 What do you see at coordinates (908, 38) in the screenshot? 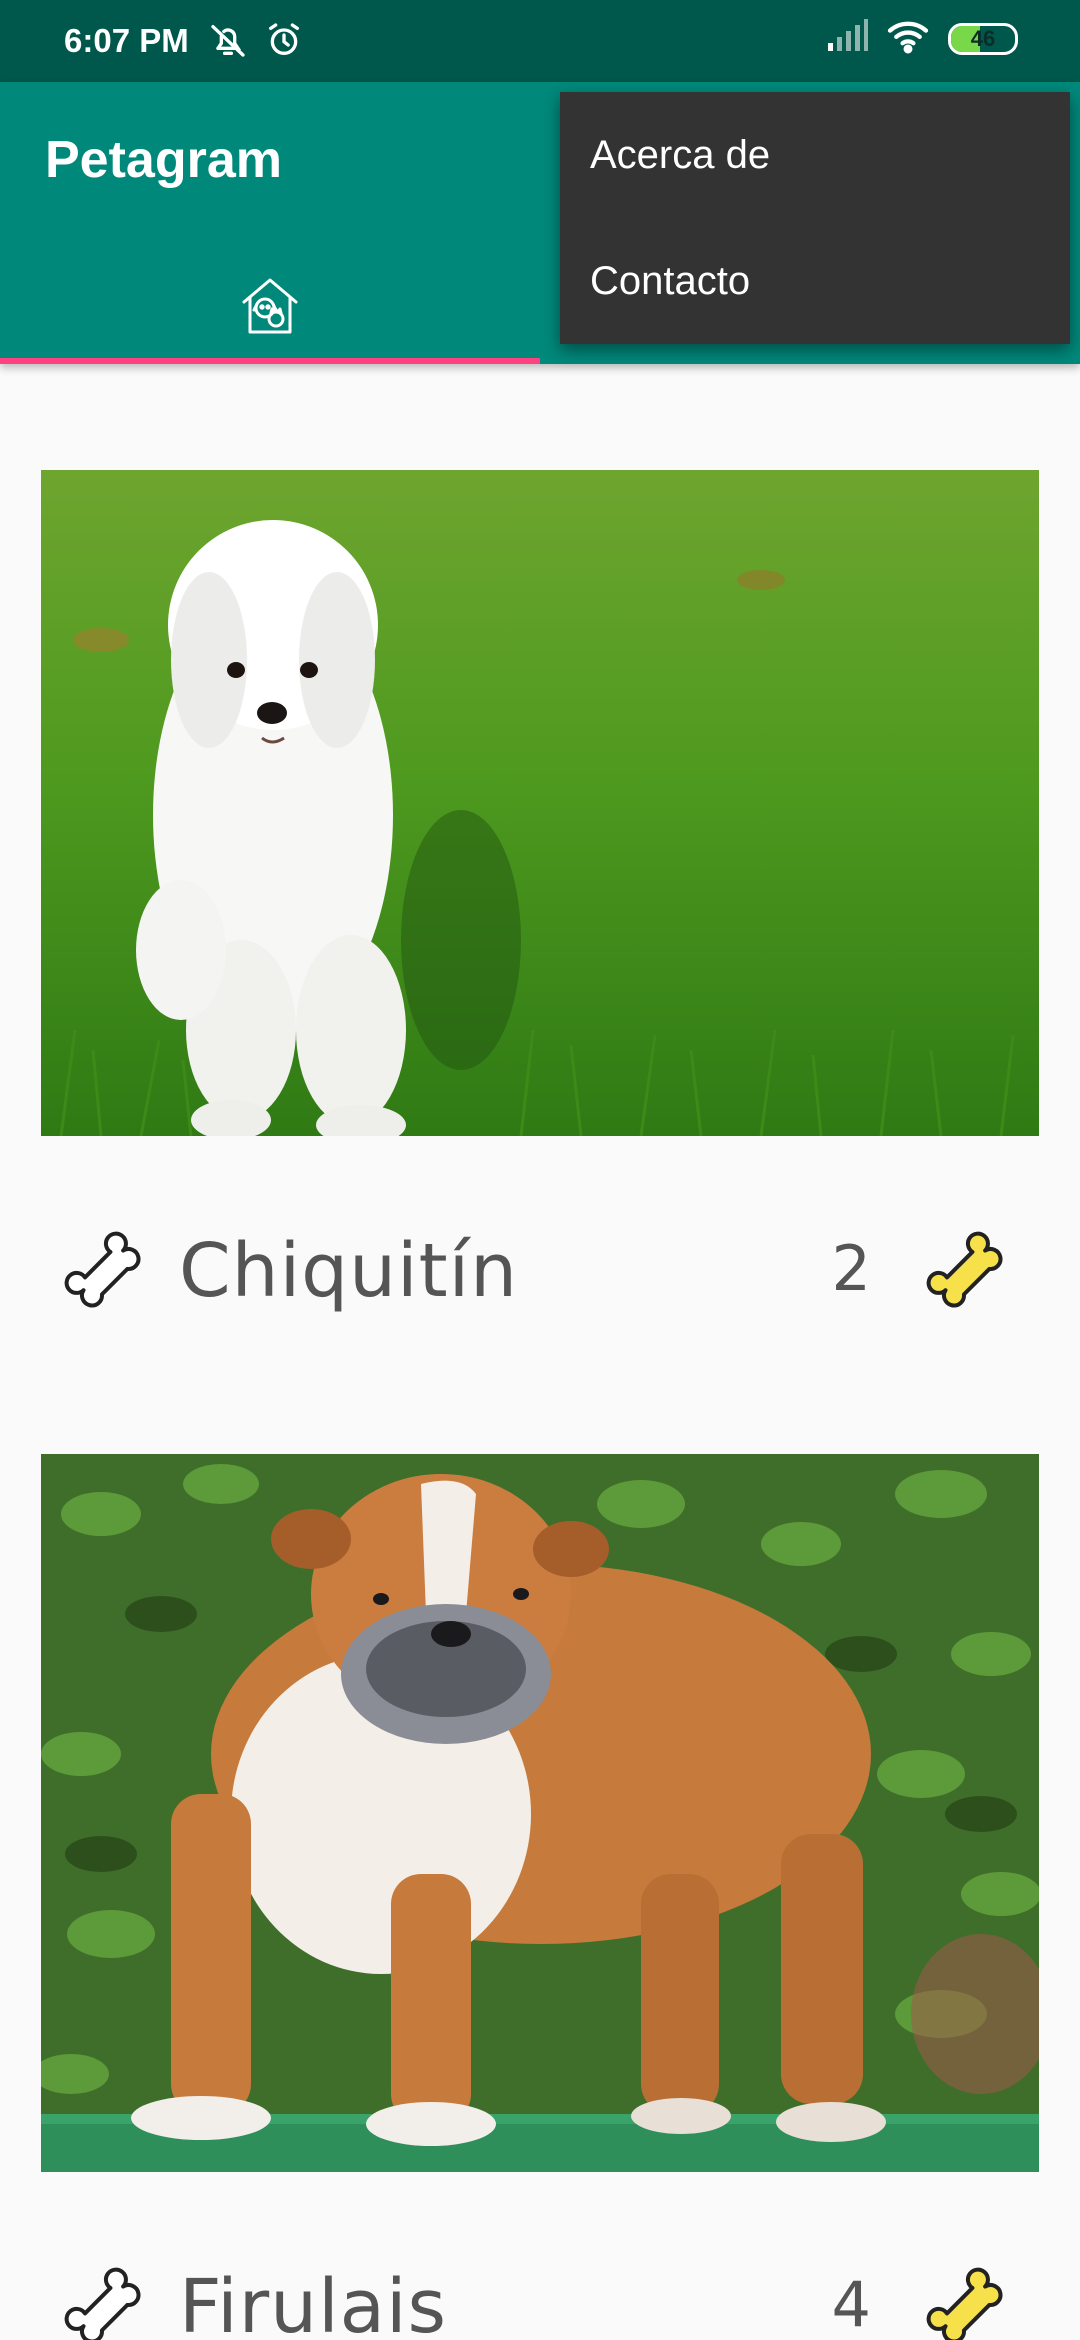
I see `wifi-icon` at bounding box center [908, 38].